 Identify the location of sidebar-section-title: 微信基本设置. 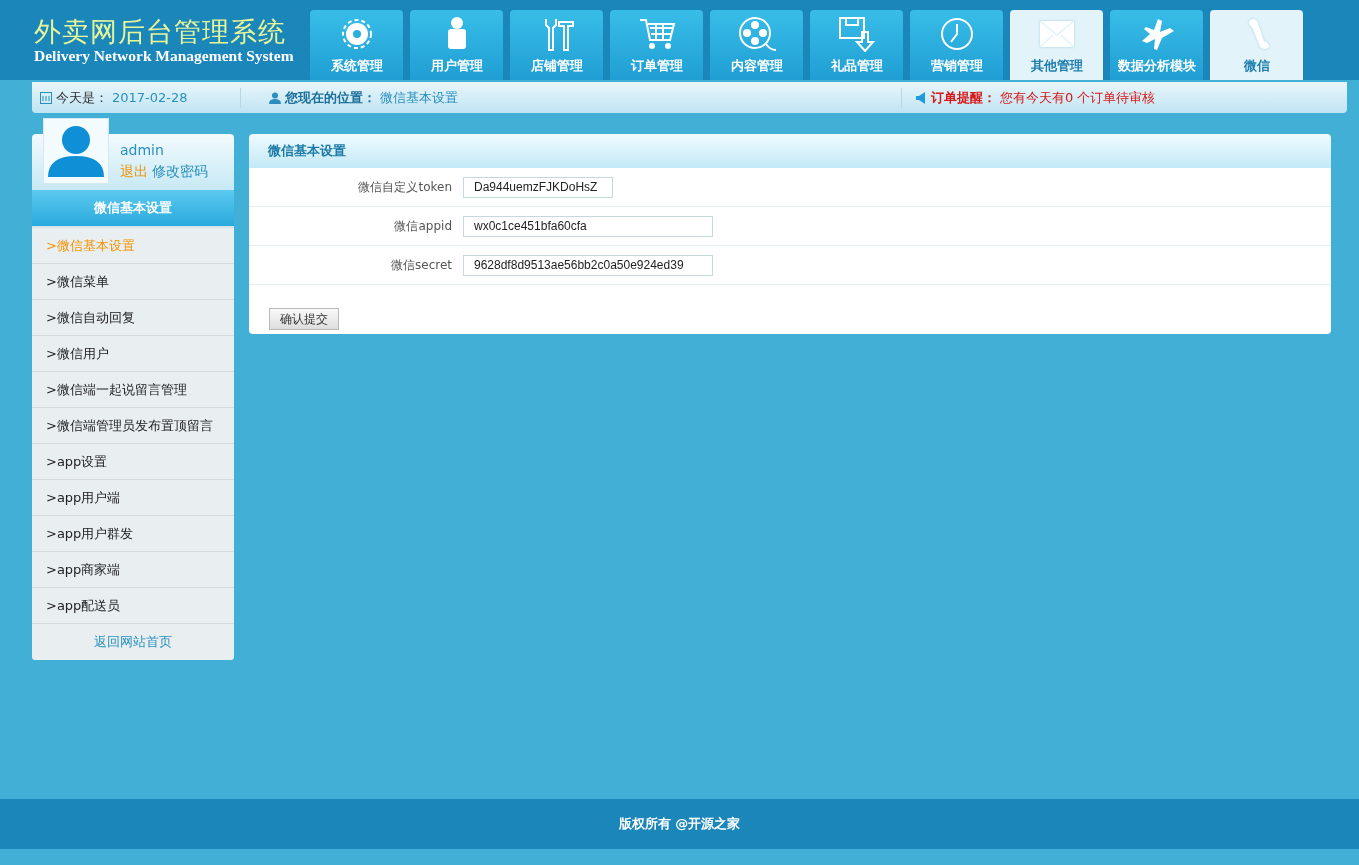
(133, 208).